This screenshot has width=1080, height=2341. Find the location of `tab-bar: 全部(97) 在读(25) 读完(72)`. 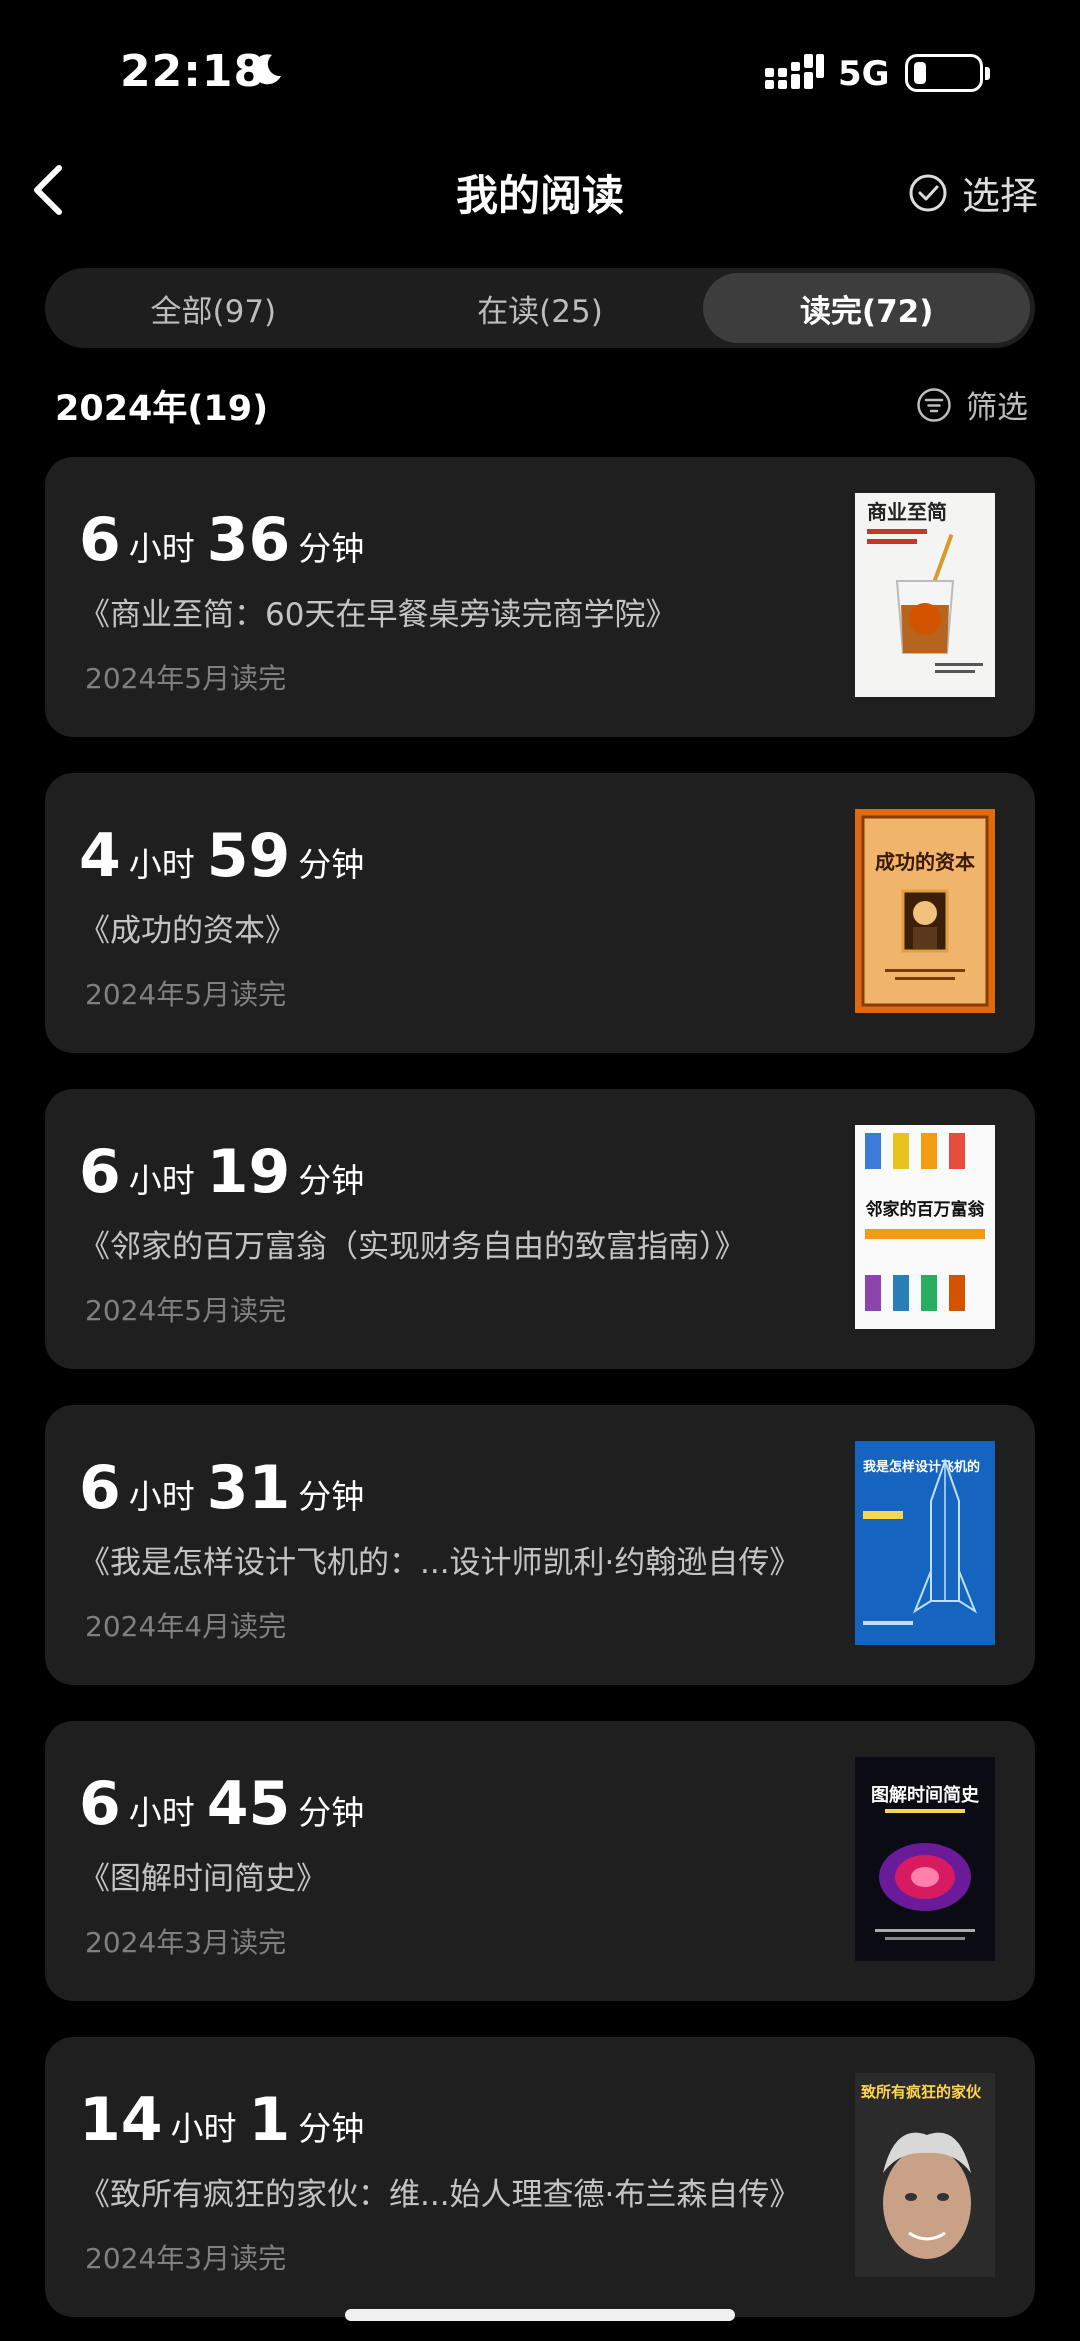

tab-bar: 全部(97) 在读(25) 读完(72) is located at coordinates (540, 308).